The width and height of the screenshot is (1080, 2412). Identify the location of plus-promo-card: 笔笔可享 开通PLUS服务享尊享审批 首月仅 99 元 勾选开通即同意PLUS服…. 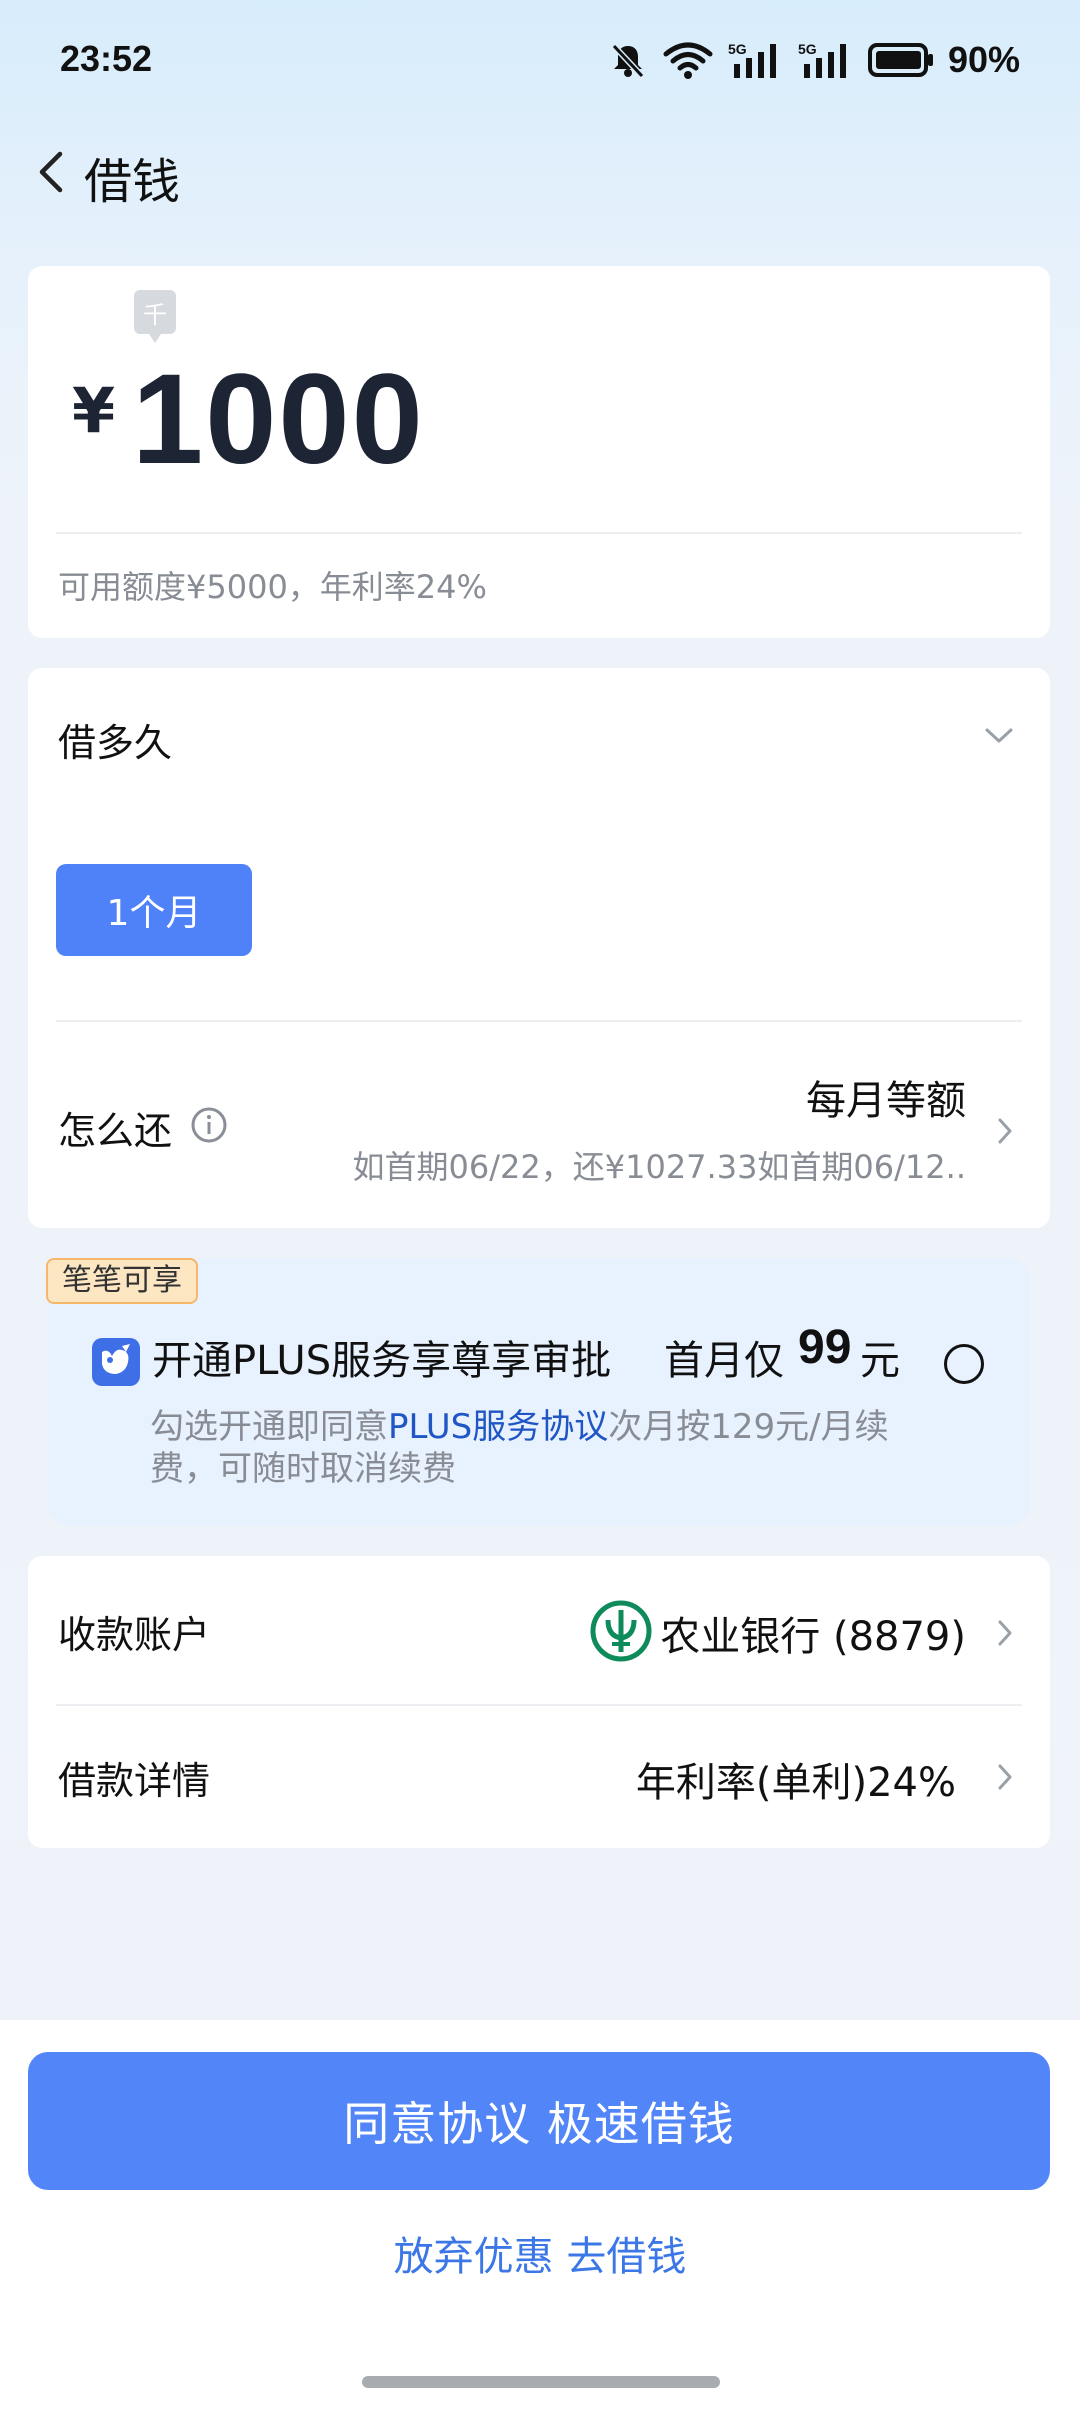
(538, 1392).